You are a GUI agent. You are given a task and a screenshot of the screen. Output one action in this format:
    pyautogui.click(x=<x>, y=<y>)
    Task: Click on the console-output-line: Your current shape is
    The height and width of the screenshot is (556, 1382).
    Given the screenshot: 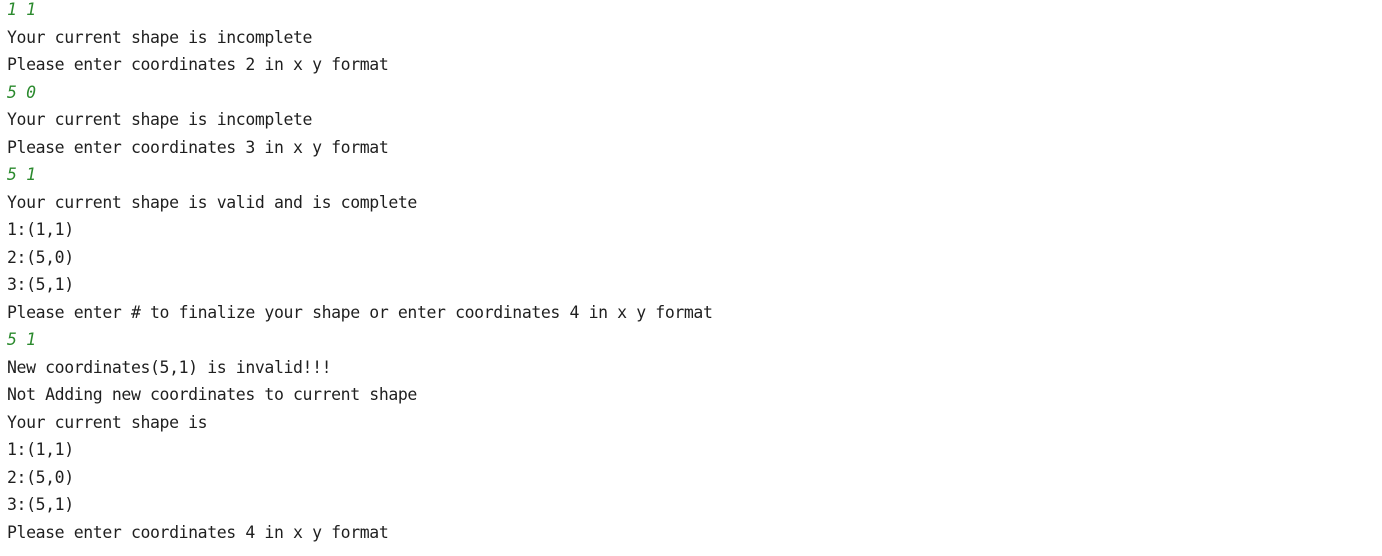 What is the action you would take?
    pyautogui.click(x=107, y=422)
    